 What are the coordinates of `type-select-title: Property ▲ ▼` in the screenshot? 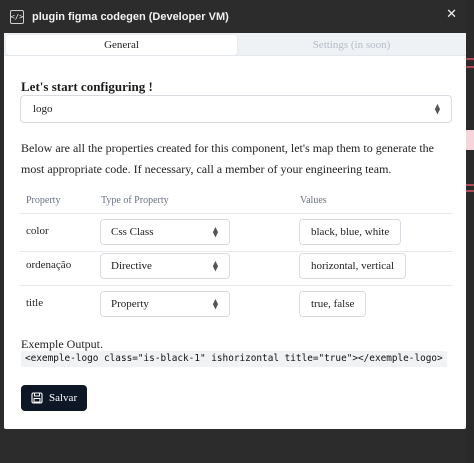 It's located at (165, 304).